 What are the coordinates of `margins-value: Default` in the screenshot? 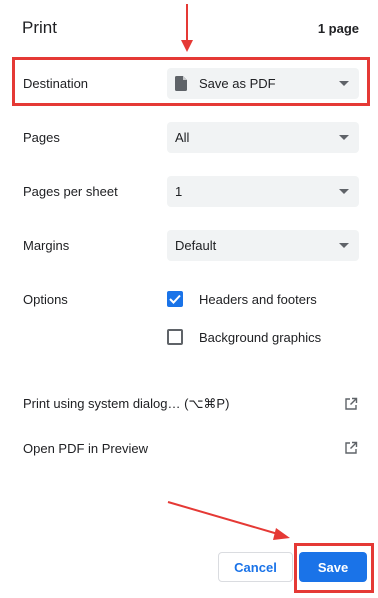 It's located at (196, 245).